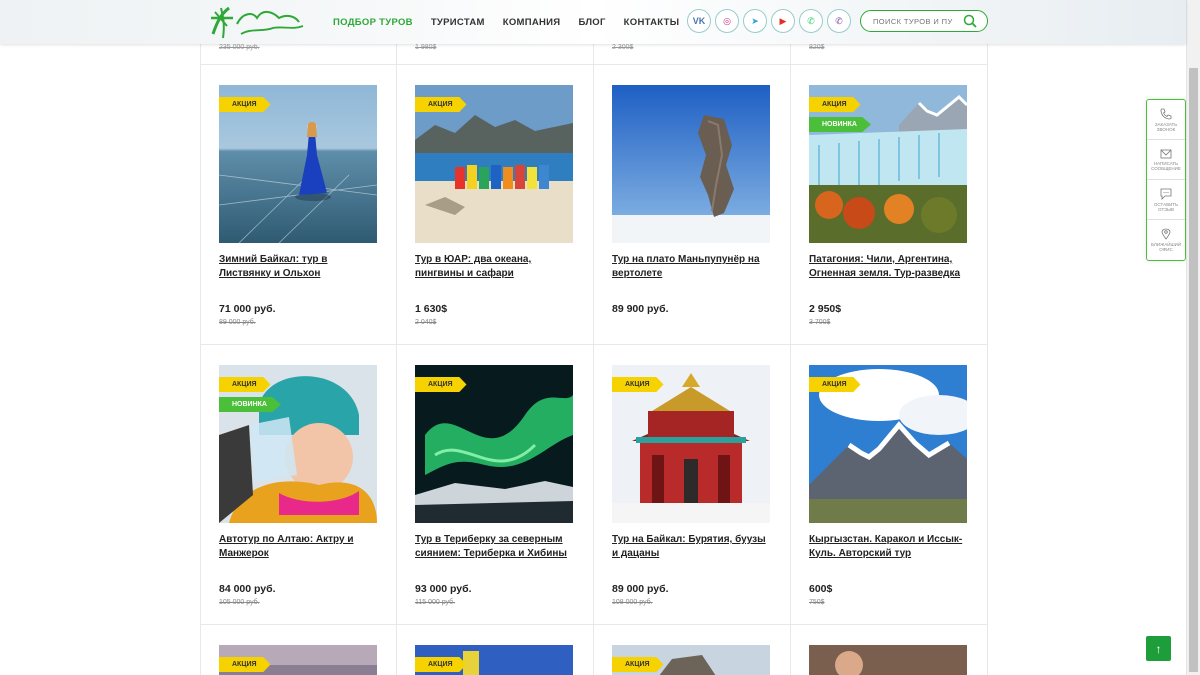  Describe the element at coordinates (640, 309) in the screenshot. I see `tour-price: 89 900 руб.` at that location.